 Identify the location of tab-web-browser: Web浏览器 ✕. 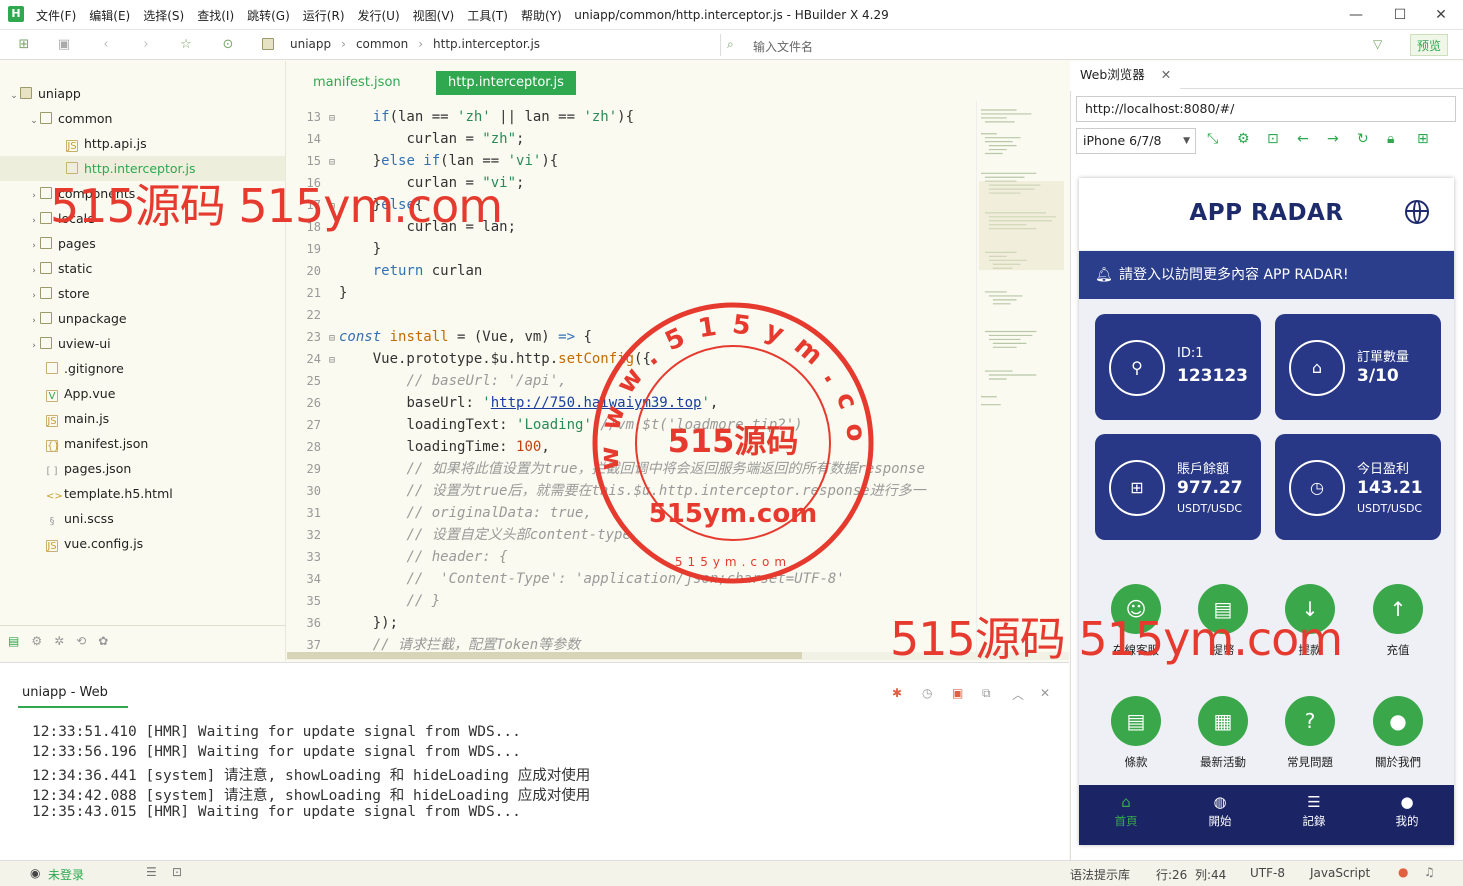
(1125, 76).